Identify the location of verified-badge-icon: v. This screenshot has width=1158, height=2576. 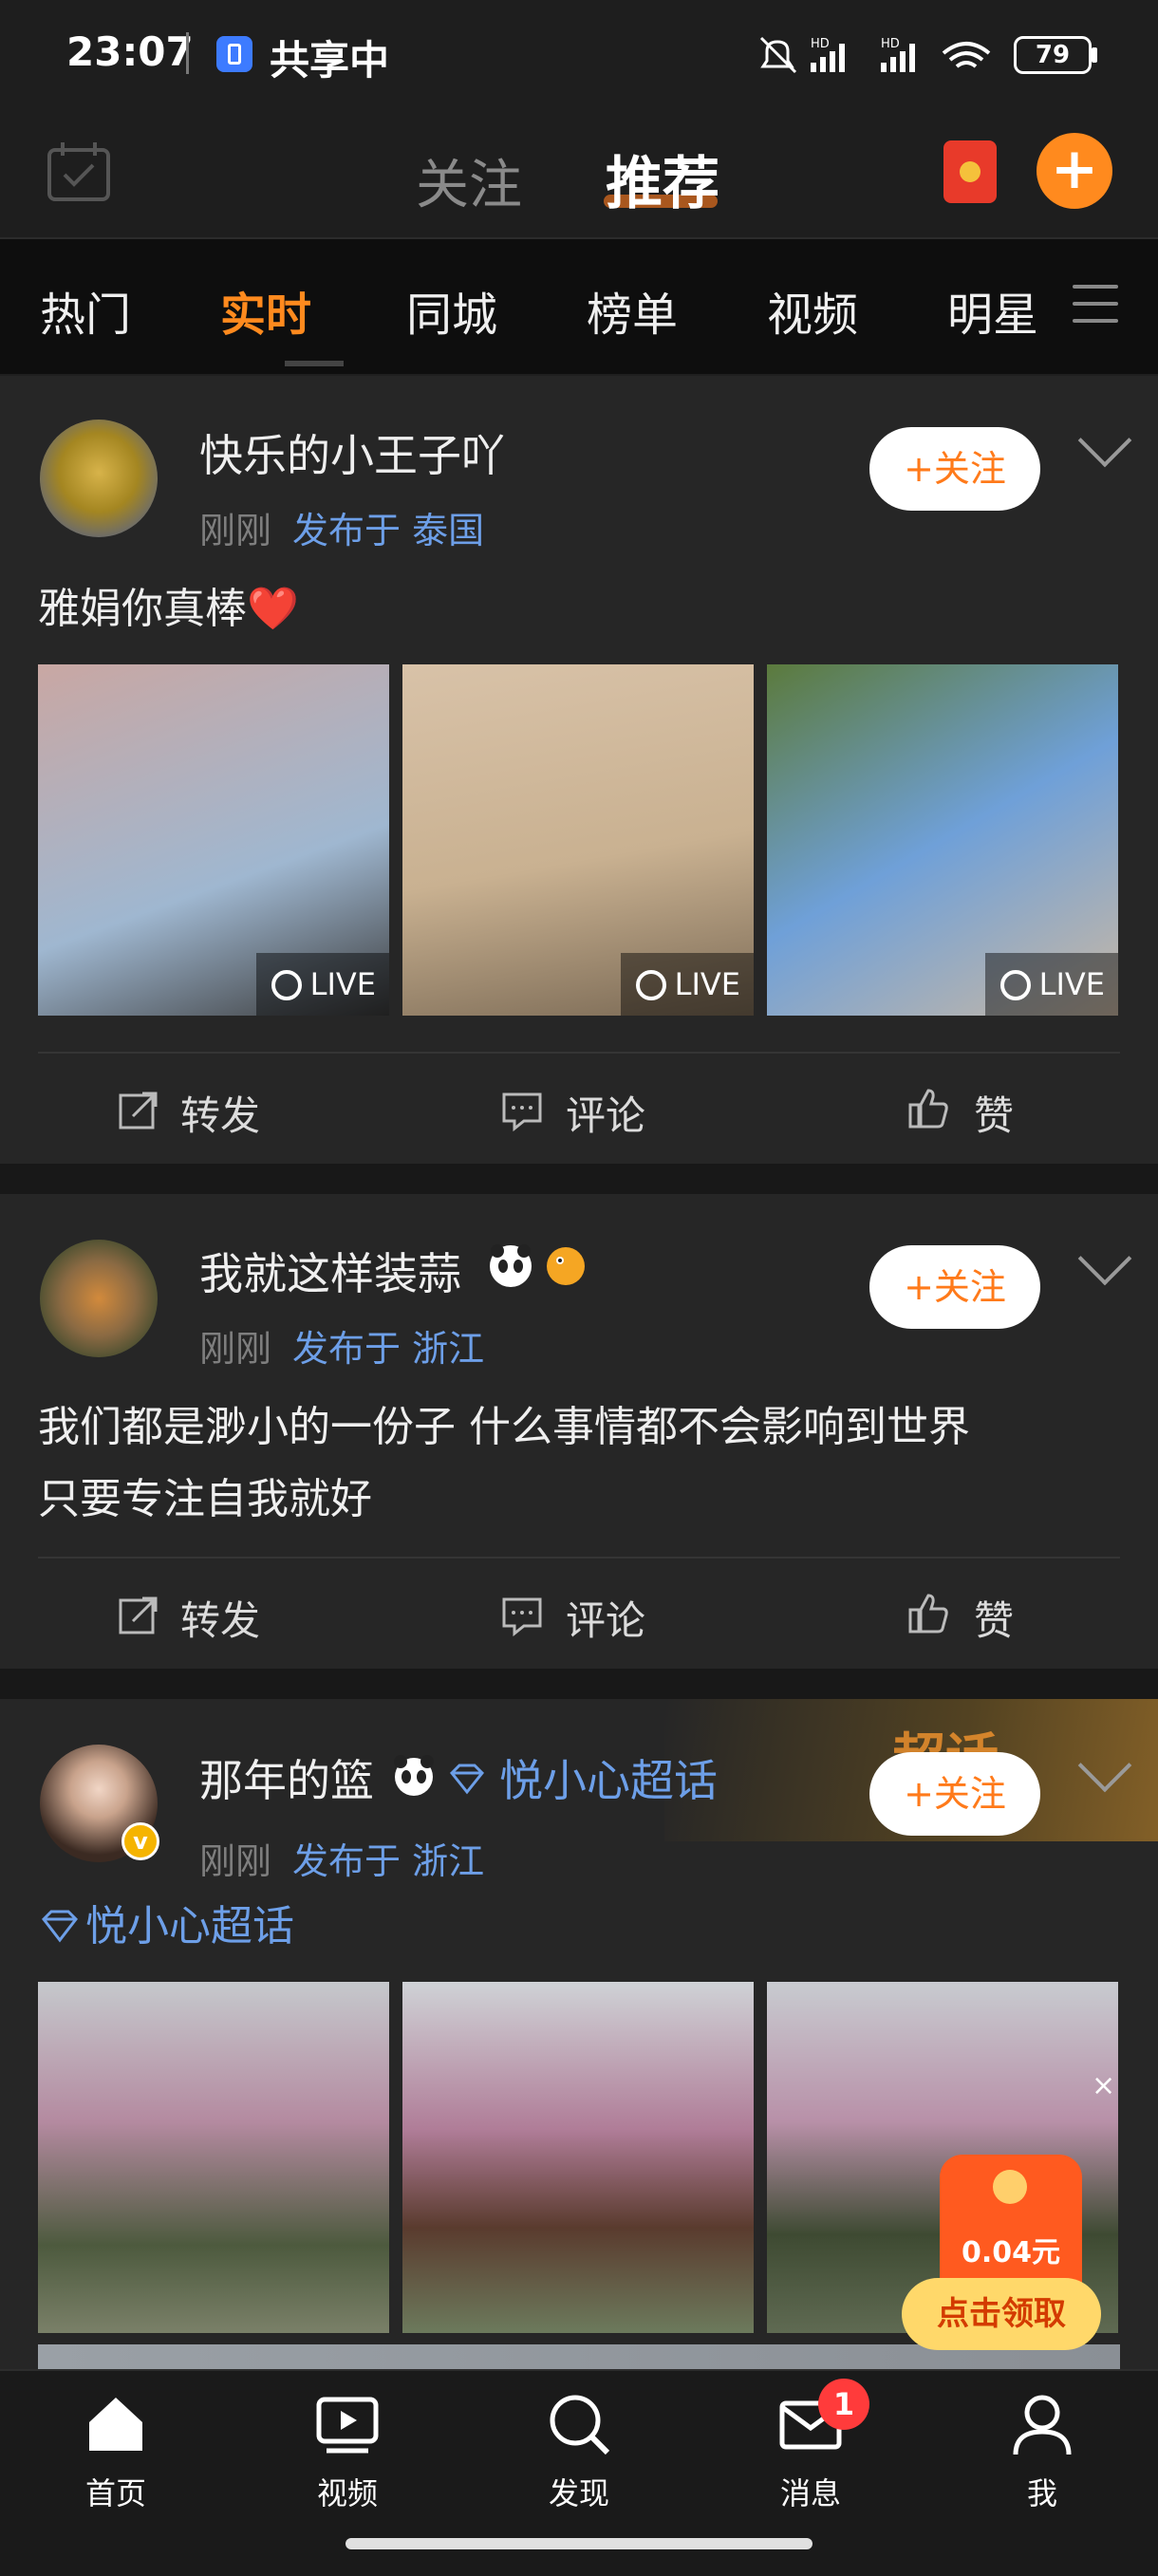
(140, 1841).